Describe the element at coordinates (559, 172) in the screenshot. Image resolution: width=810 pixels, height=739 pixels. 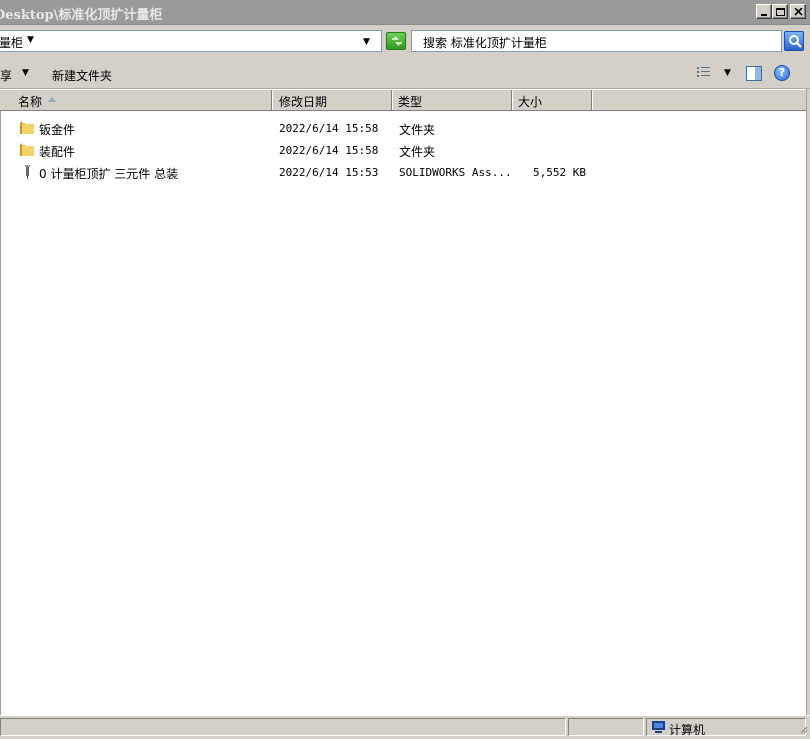
I see `file-size: 5,552 KB` at that location.